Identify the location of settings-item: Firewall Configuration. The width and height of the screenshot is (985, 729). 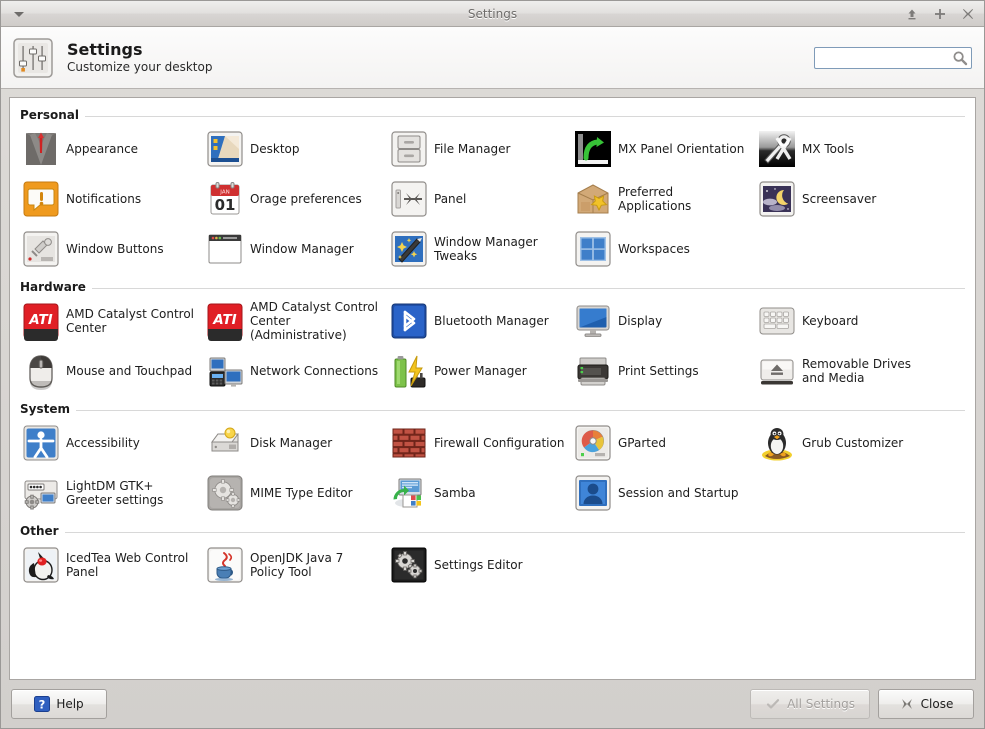
(478, 443).